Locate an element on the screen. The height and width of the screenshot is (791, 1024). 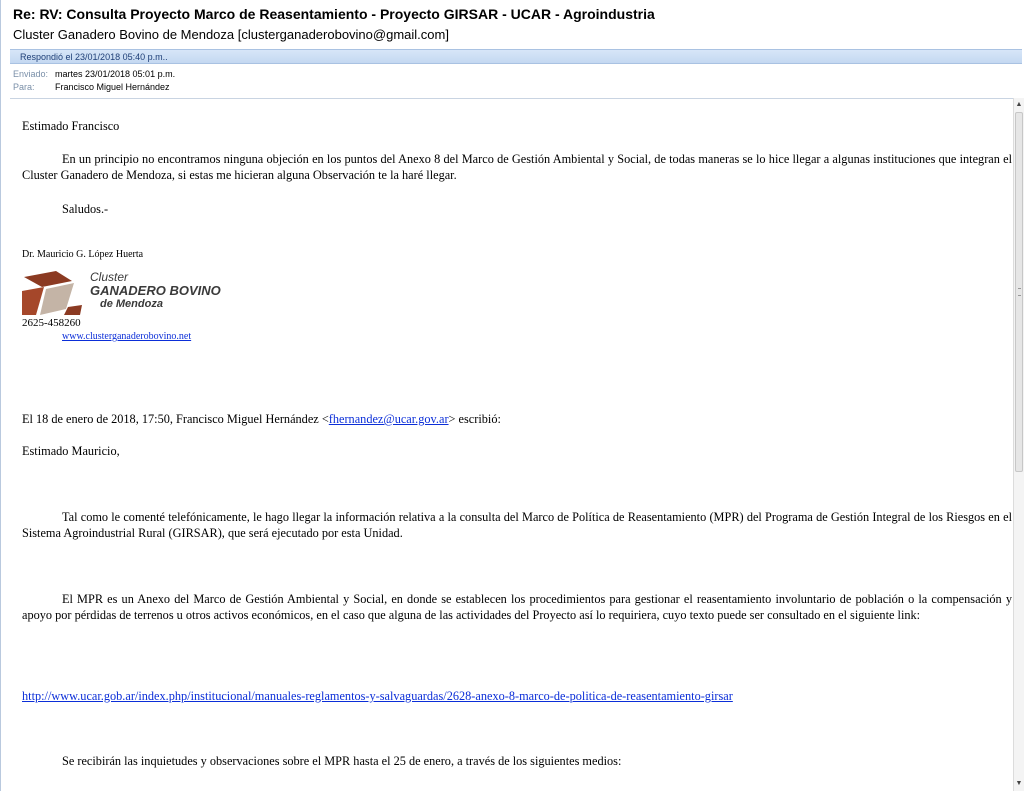
vertical-scrollbar: ▲ ▼ is located at coordinates (1018, 444).